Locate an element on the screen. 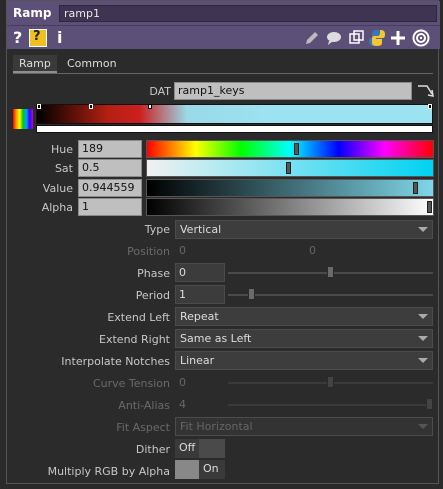 This screenshot has width=443, height=489. interpolate-notches-value: Linear is located at coordinates (197, 360).